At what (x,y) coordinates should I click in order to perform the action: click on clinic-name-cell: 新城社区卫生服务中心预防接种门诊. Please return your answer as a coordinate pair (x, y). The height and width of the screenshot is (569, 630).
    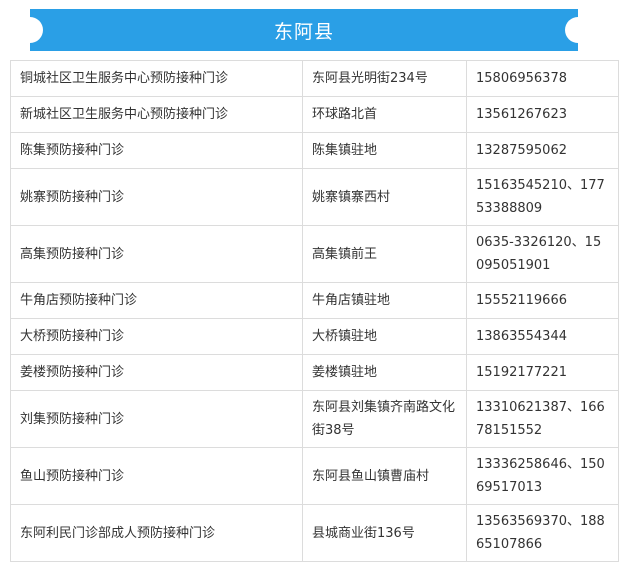
    Looking at the image, I should click on (156, 114).